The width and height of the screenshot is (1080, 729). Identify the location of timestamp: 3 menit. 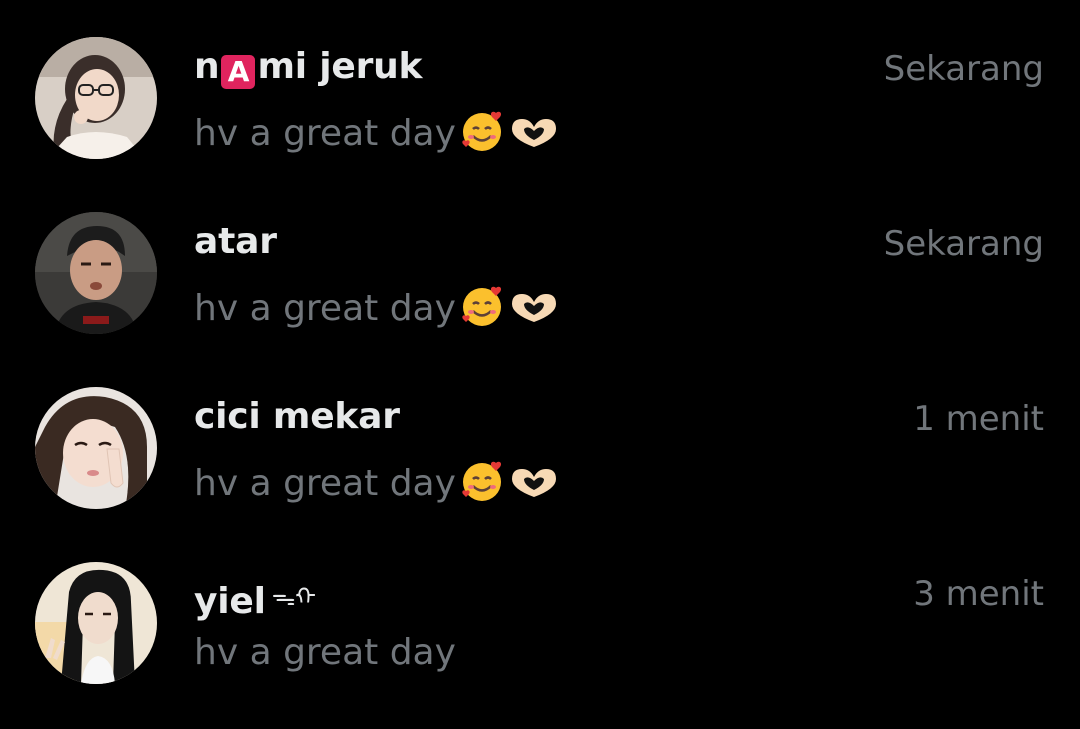
(978, 594).